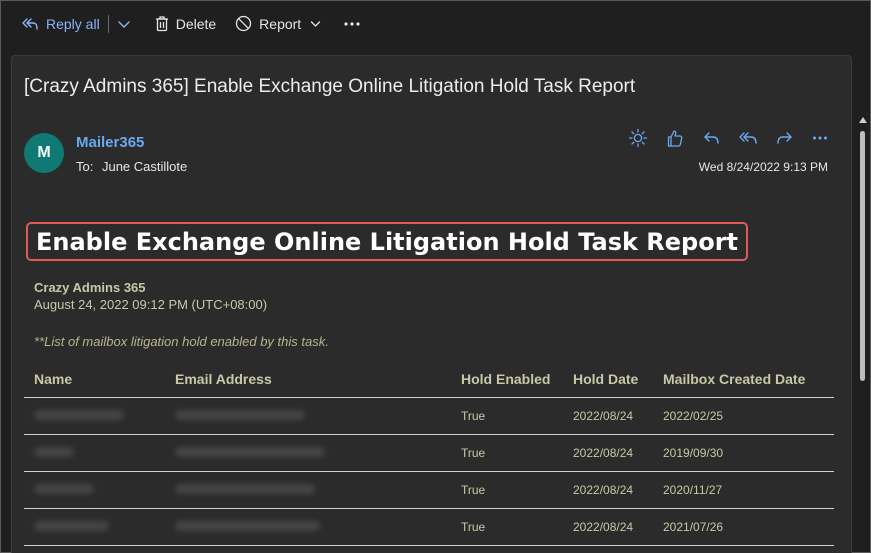 This screenshot has width=871, height=553. Describe the element at coordinates (435, 23) in the screenshot. I see `command-toolbar: Reply all Delete Report` at that location.